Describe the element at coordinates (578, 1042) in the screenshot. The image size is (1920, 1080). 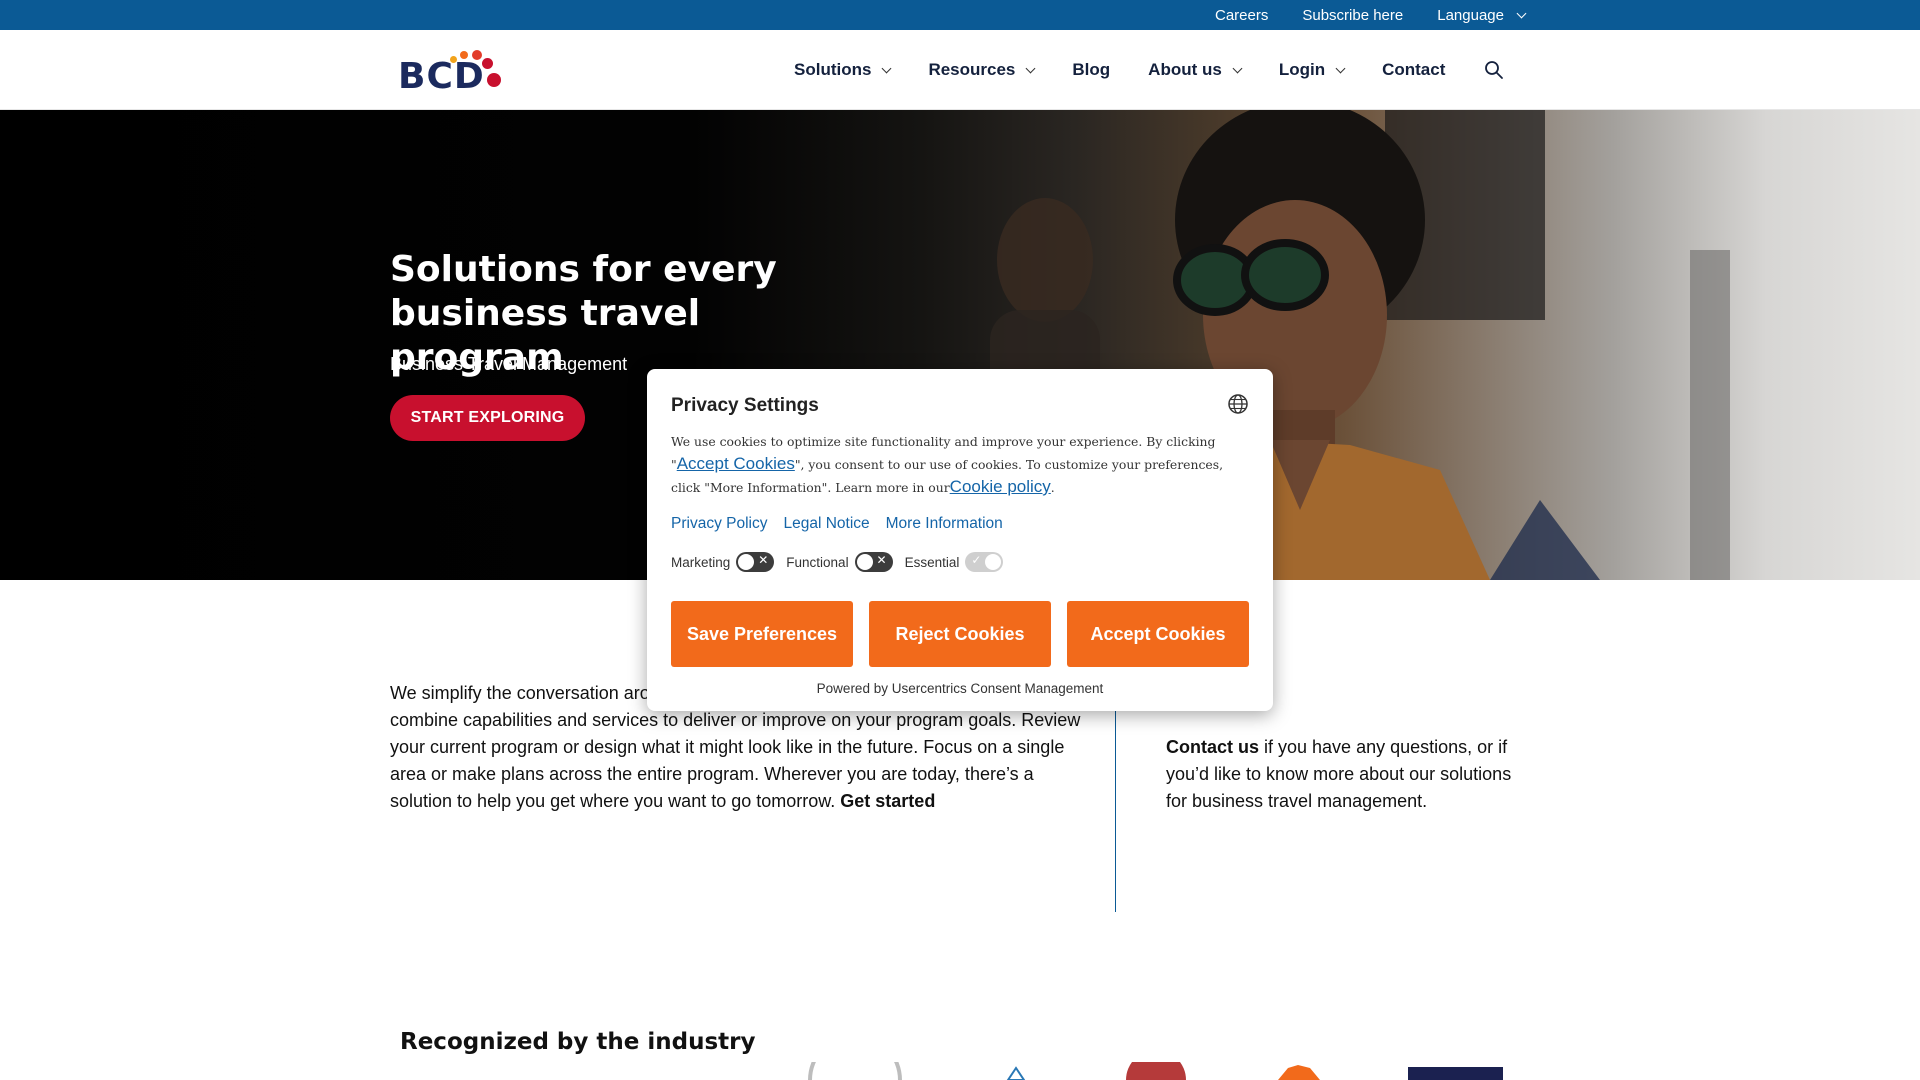
I see `recognized-heading: Recognized by the industry` at that location.